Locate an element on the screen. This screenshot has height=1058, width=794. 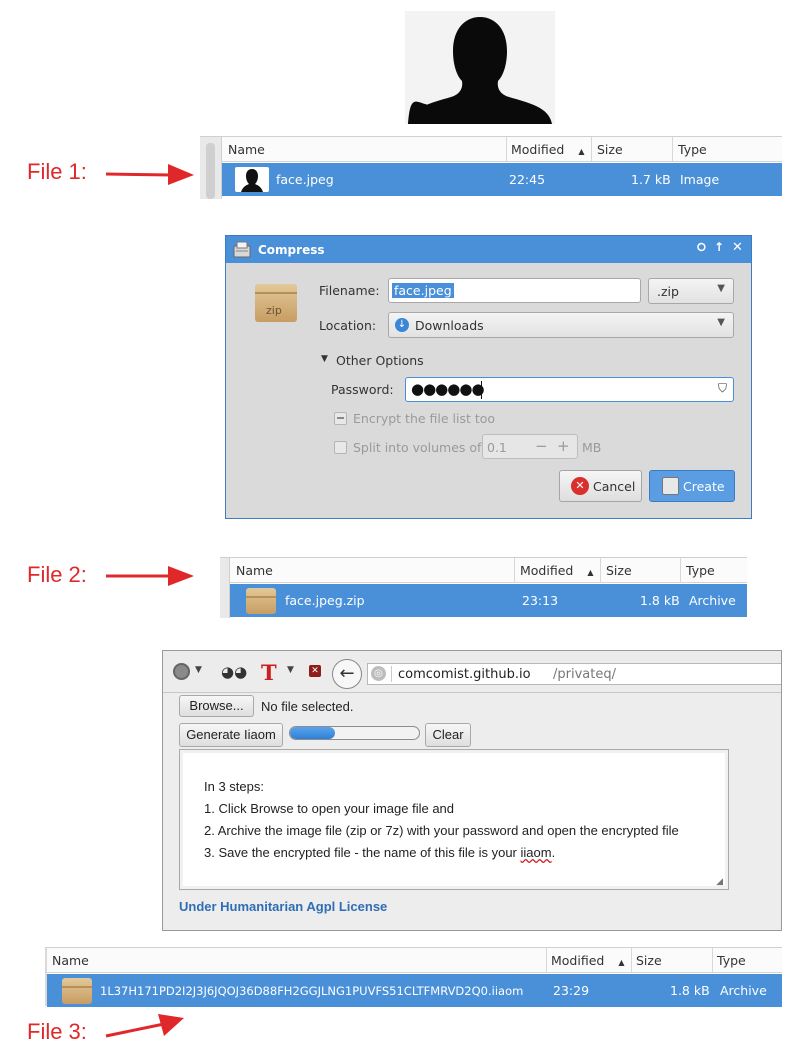
generate-button: Generate Iiaom is located at coordinates (231, 735).